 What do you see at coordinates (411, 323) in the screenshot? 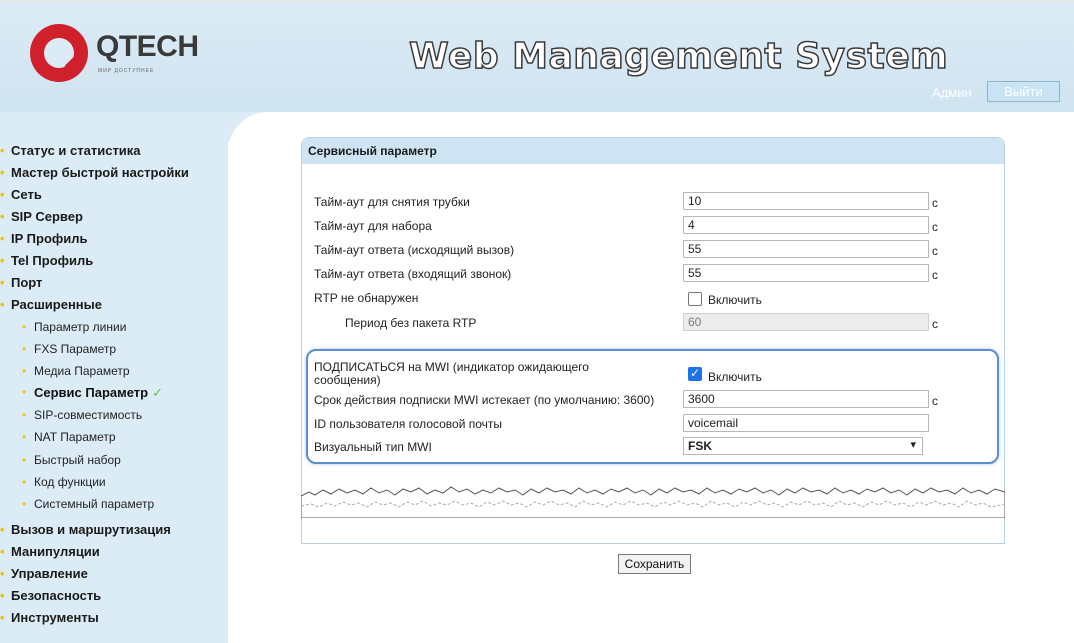
I see `rtp-period-label: Период без пакета RTP` at bounding box center [411, 323].